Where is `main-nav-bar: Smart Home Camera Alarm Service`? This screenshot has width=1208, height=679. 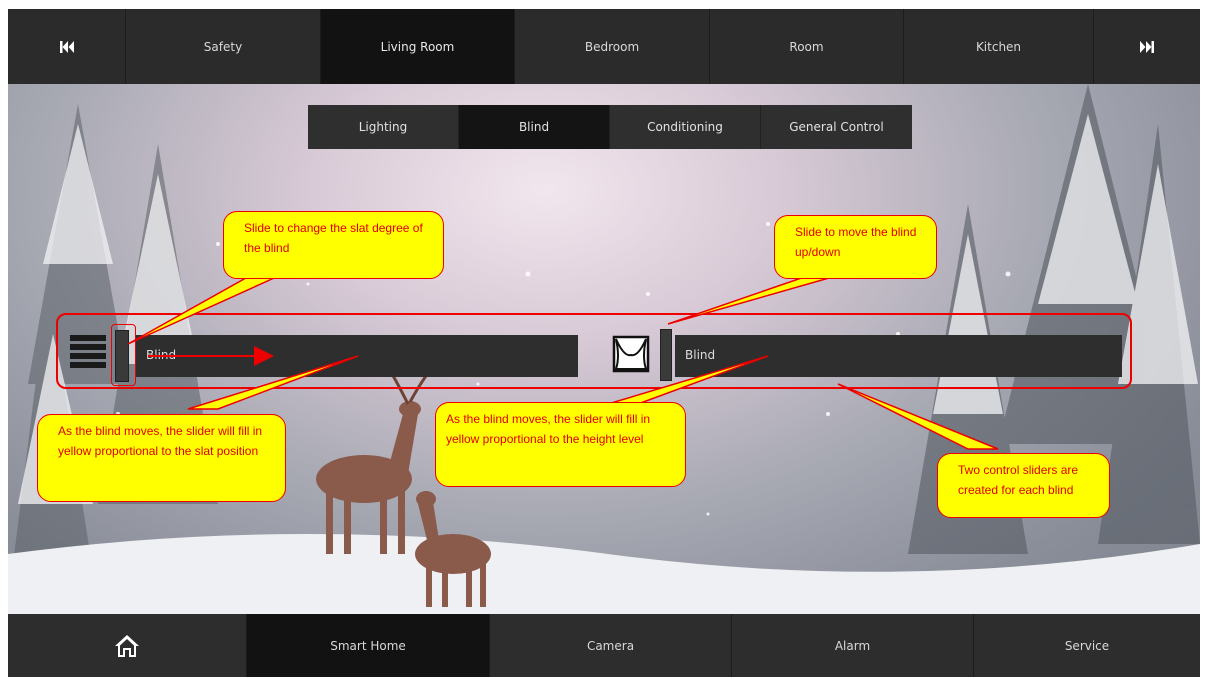
main-nav-bar: Smart Home Camera Alarm Service is located at coordinates (604, 645).